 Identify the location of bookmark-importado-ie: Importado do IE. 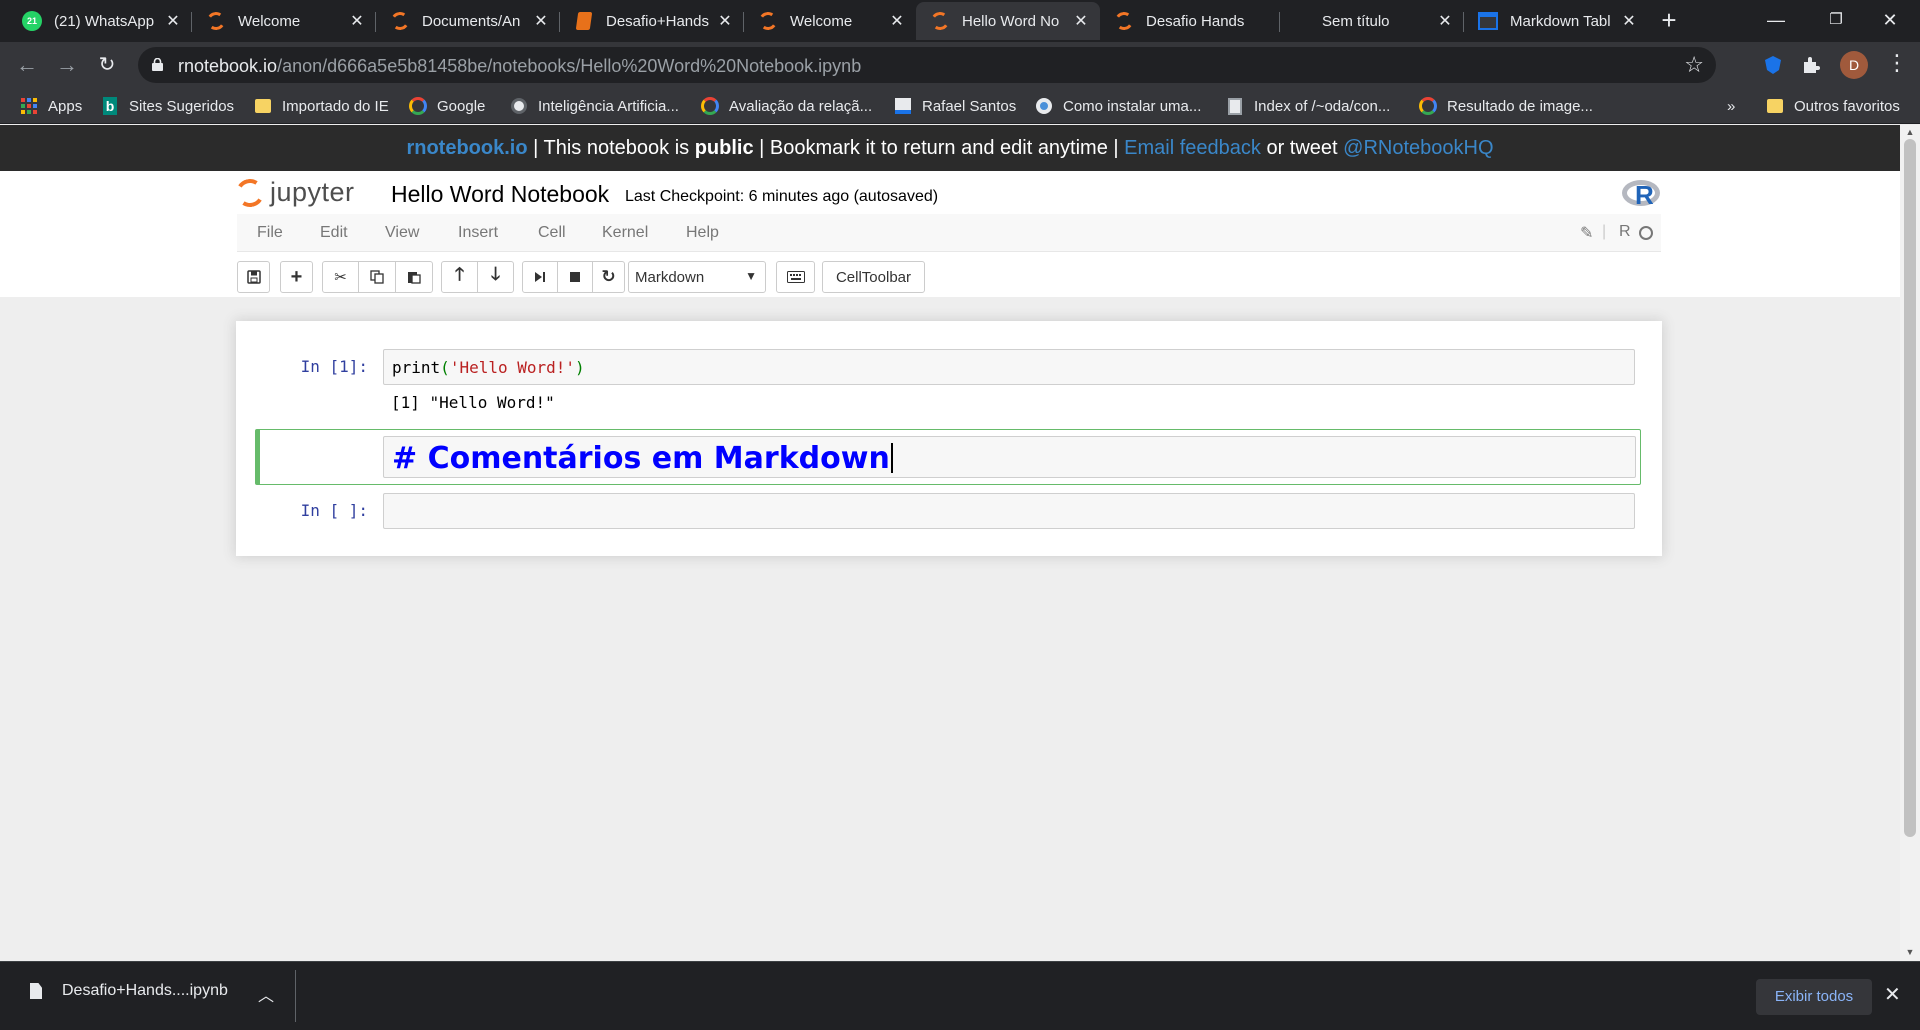
(321, 106).